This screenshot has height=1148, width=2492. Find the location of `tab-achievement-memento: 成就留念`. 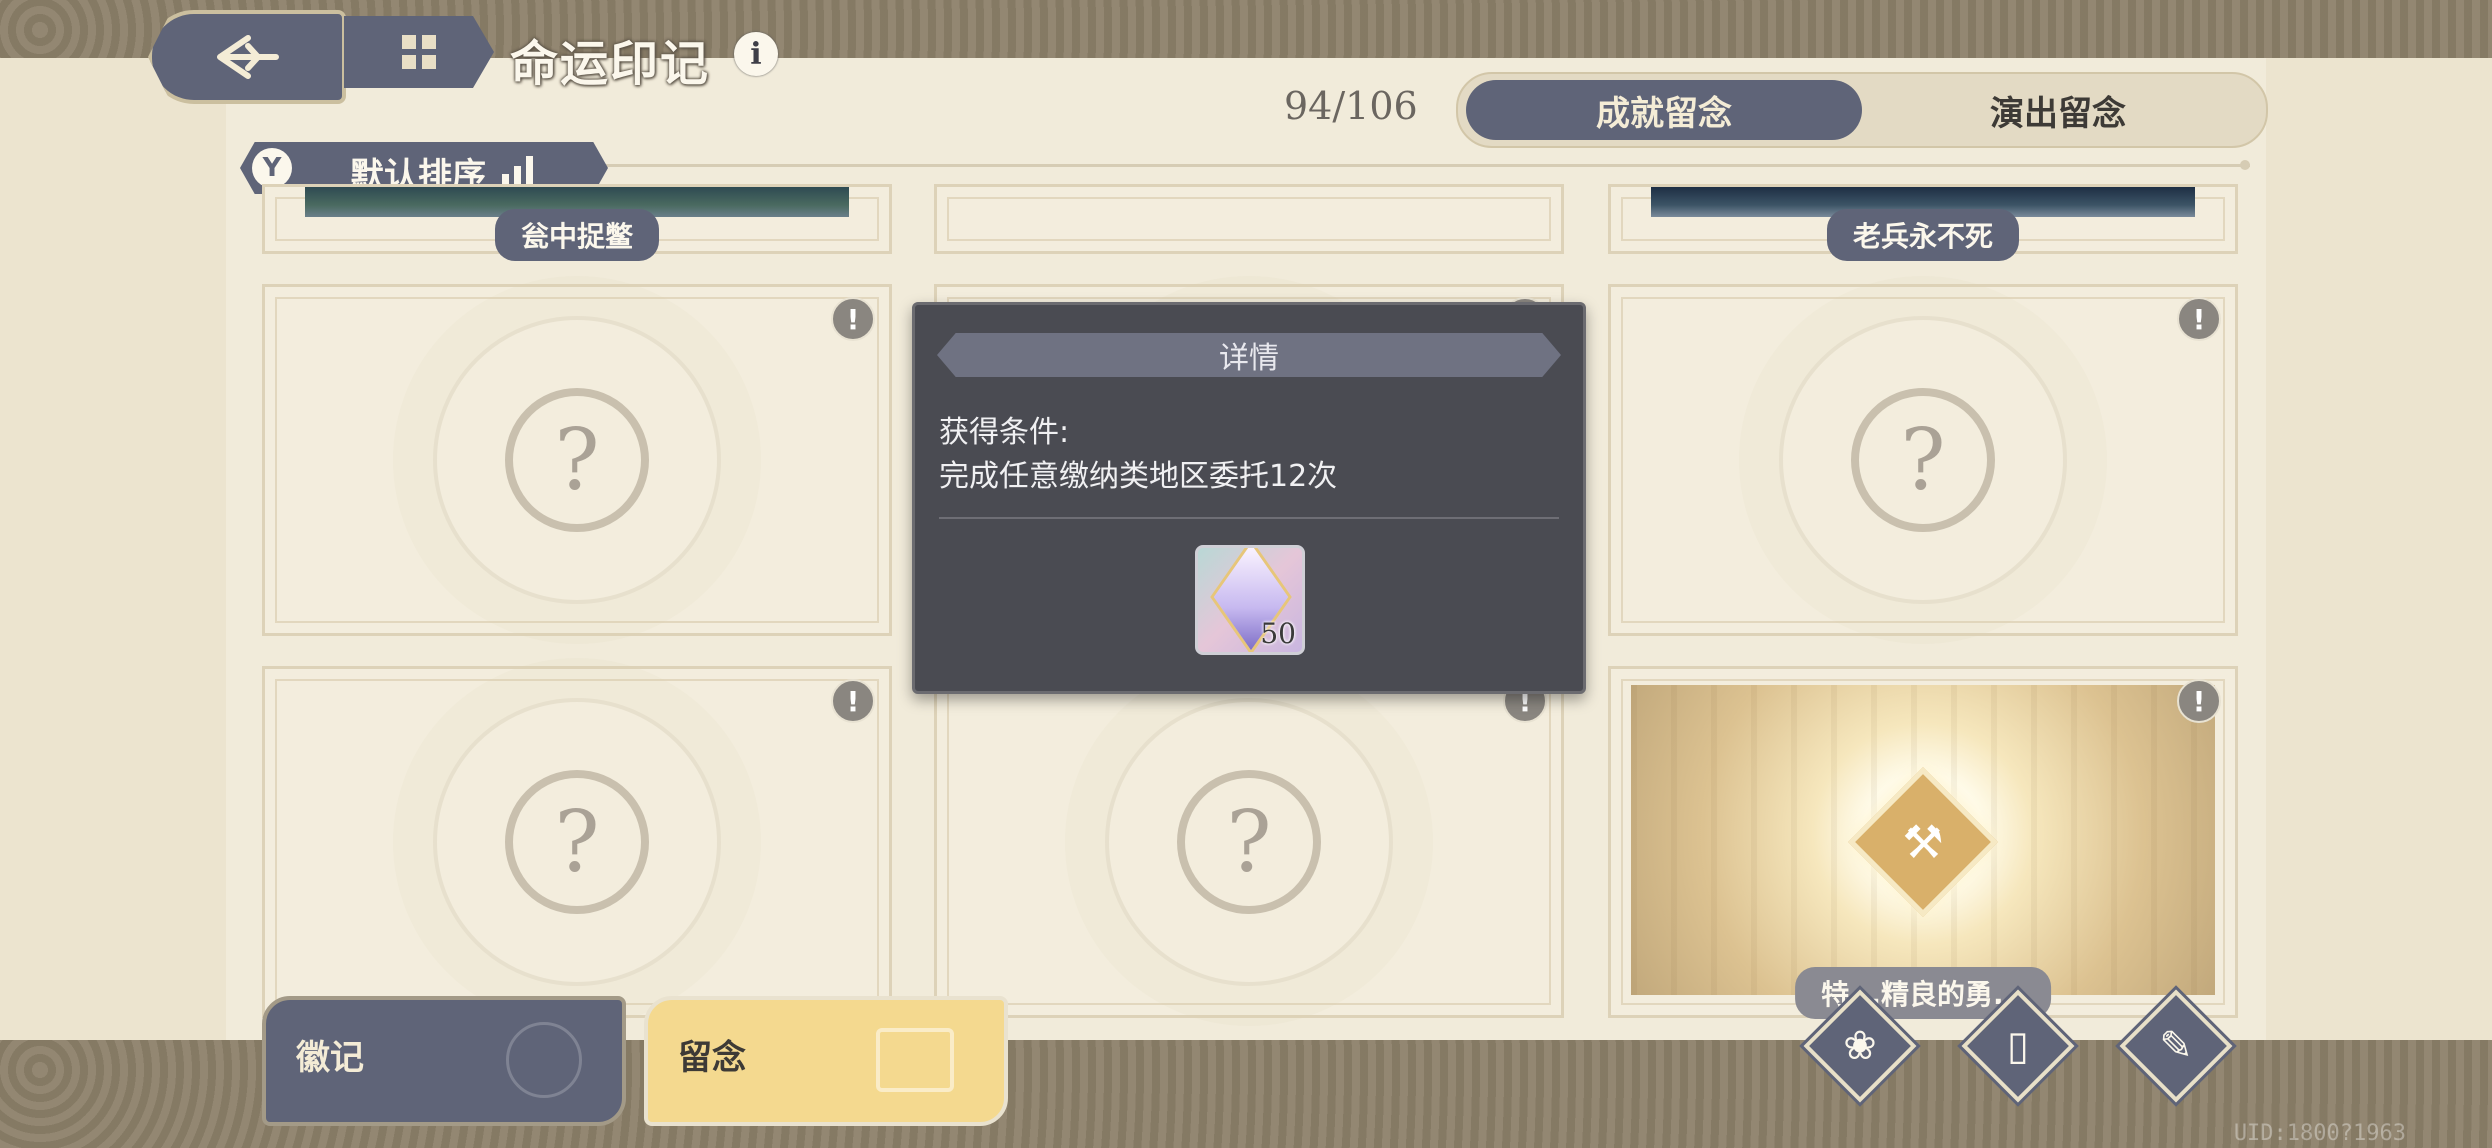

tab-achievement-memento: 成就留念 is located at coordinates (1664, 110).